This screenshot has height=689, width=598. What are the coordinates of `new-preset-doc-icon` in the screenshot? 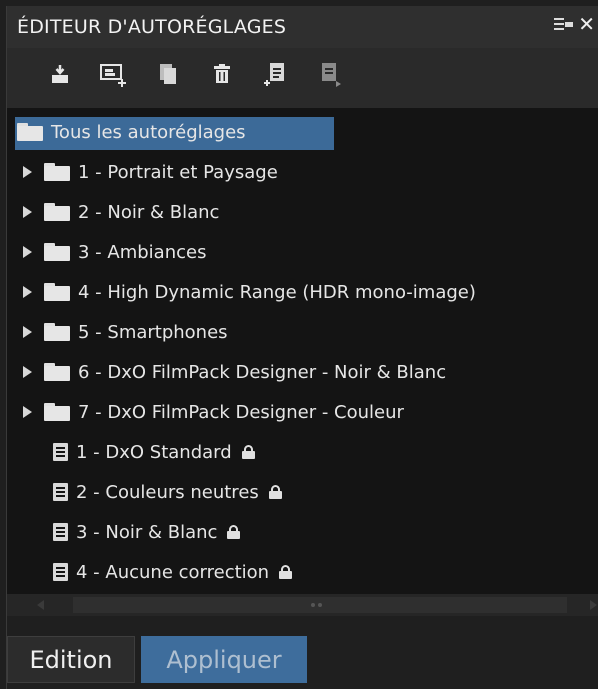 It's located at (274, 74).